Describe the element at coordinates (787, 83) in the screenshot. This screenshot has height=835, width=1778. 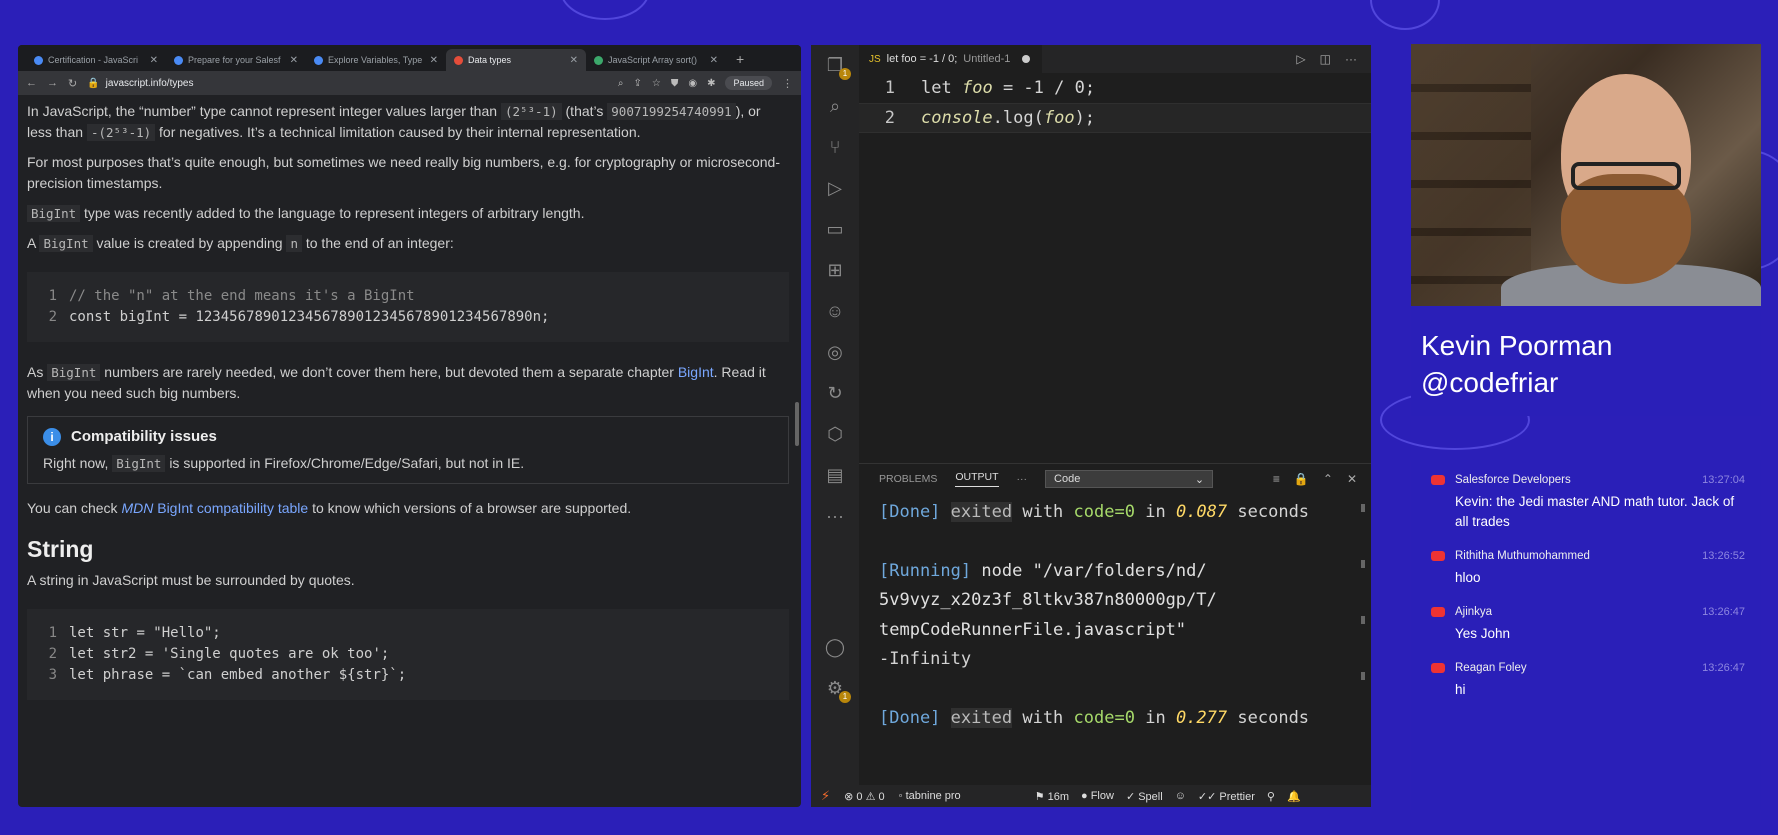
I see `menu-icon: ⋮` at that location.